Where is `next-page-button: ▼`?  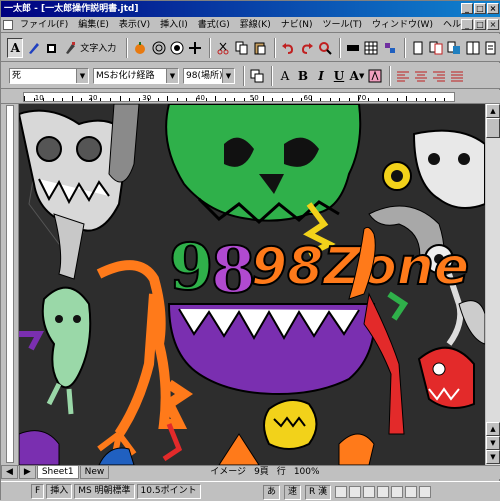 next-page-button: ▼ is located at coordinates (493, 443).